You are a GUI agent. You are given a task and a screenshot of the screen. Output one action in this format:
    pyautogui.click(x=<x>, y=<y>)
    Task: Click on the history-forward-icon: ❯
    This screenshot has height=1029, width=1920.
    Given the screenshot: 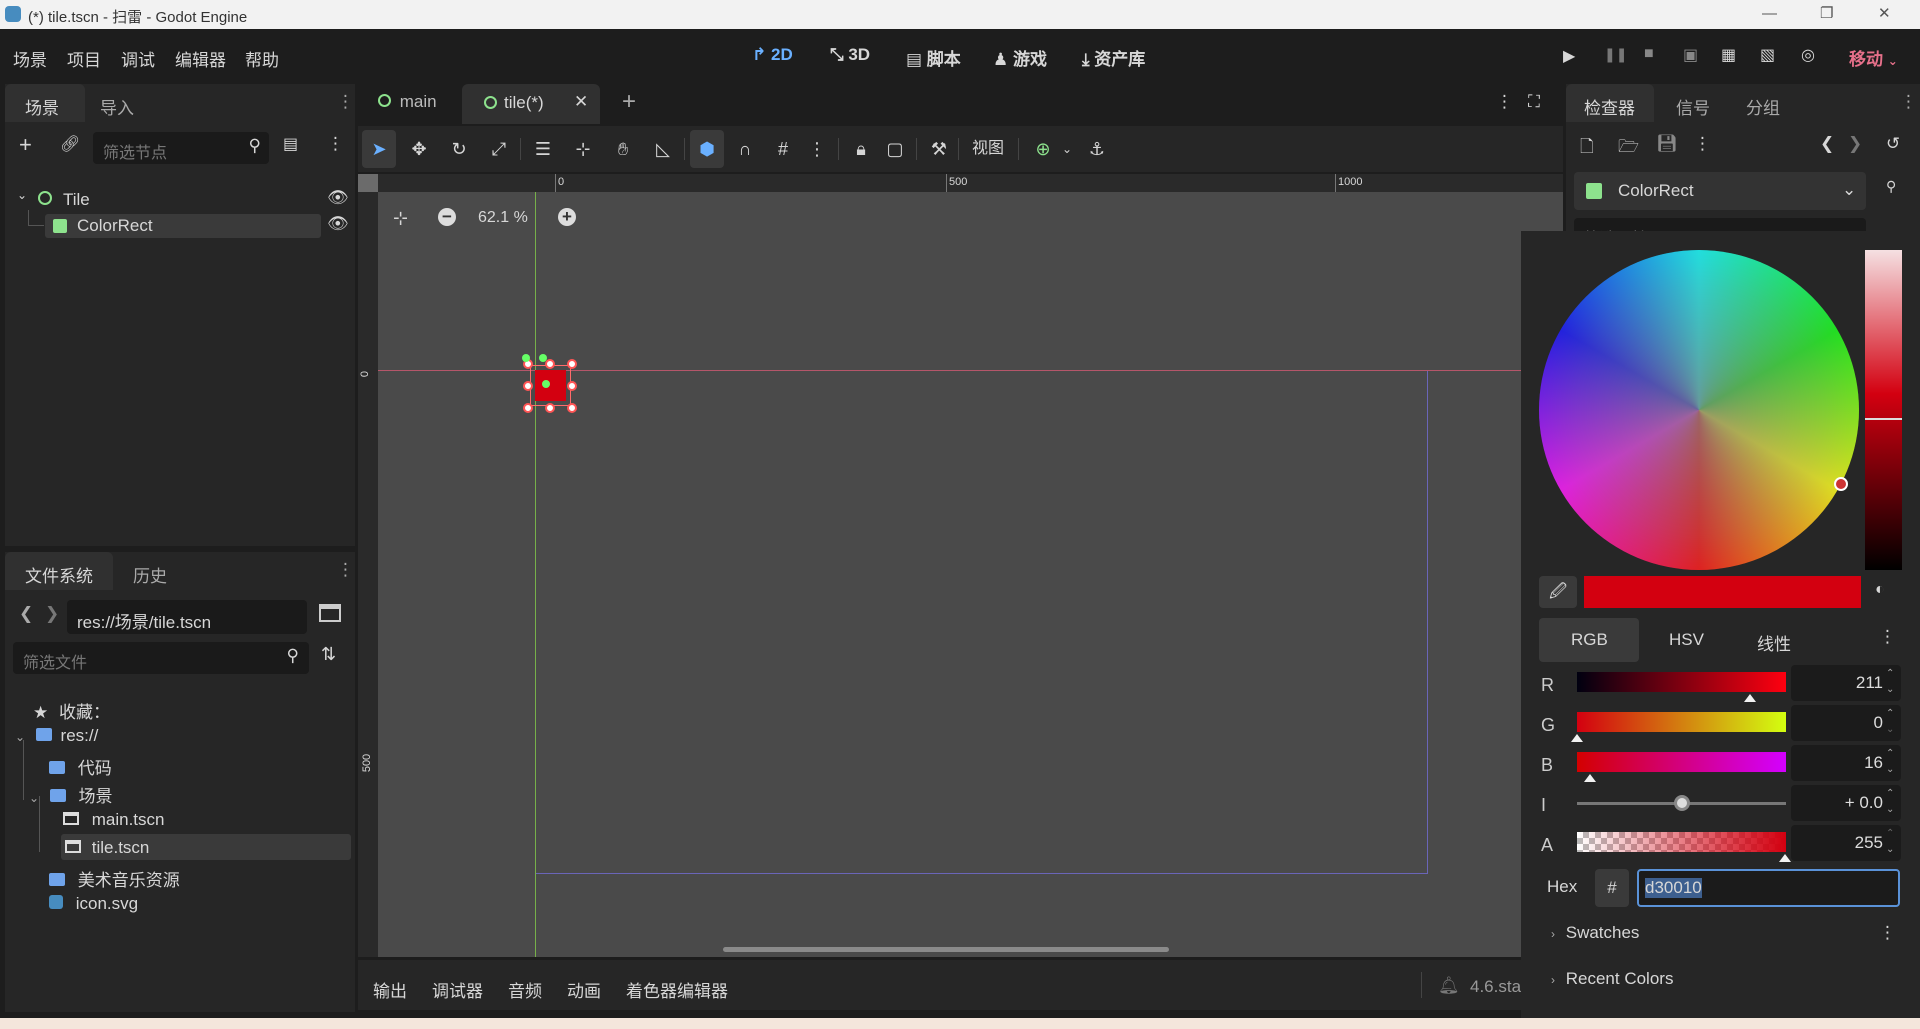 What is the action you would take?
    pyautogui.click(x=1855, y=144)
    